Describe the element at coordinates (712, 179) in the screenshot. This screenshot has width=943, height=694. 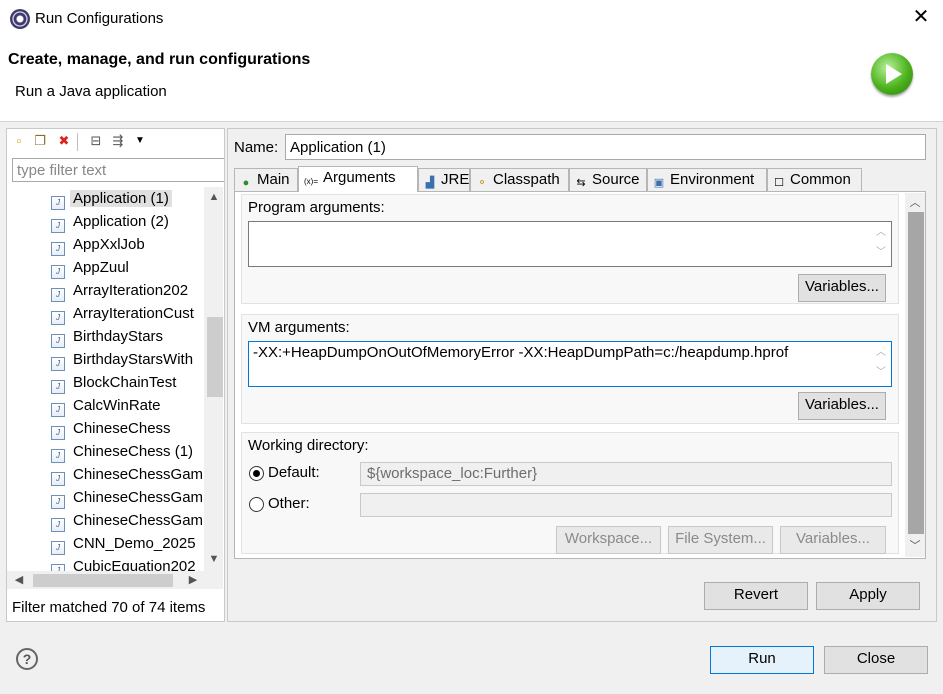
I see `tab-label: Environment` at that location.